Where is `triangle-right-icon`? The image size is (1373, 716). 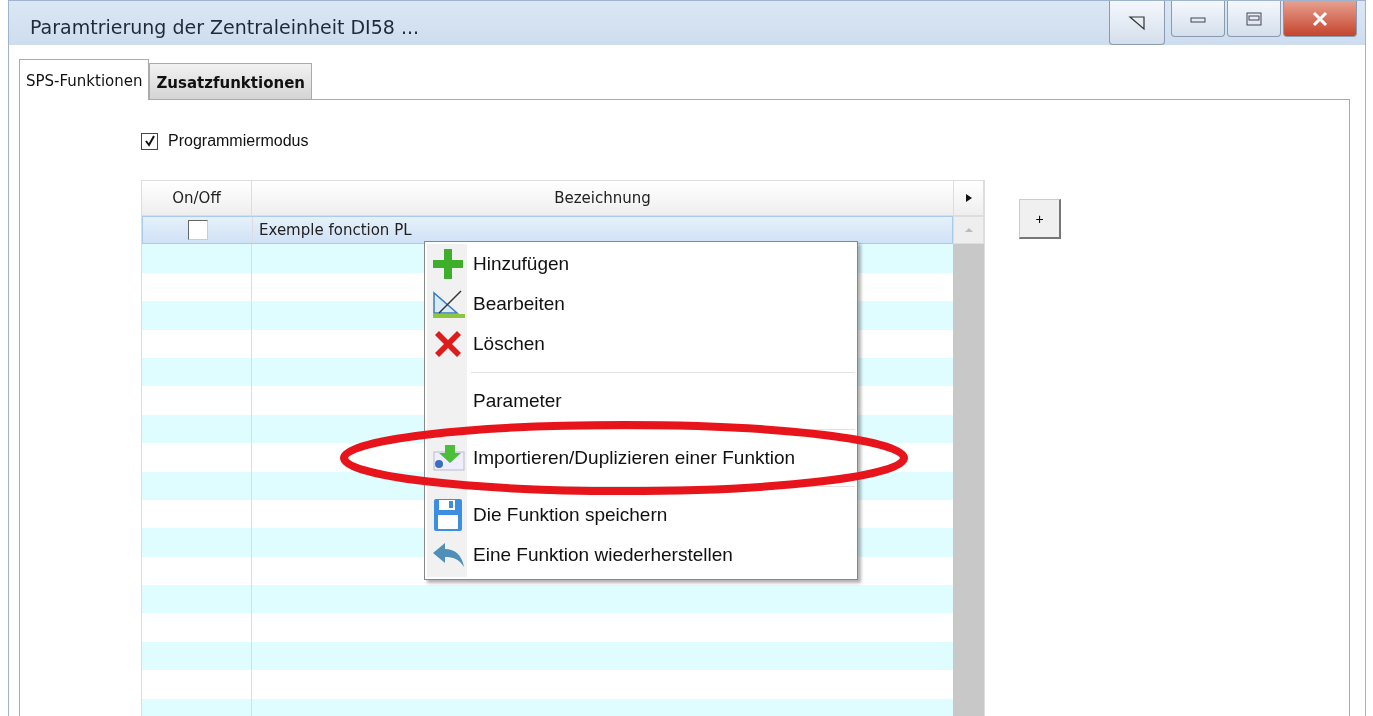
triangle-right-icon is located at coordinates (968, 198).